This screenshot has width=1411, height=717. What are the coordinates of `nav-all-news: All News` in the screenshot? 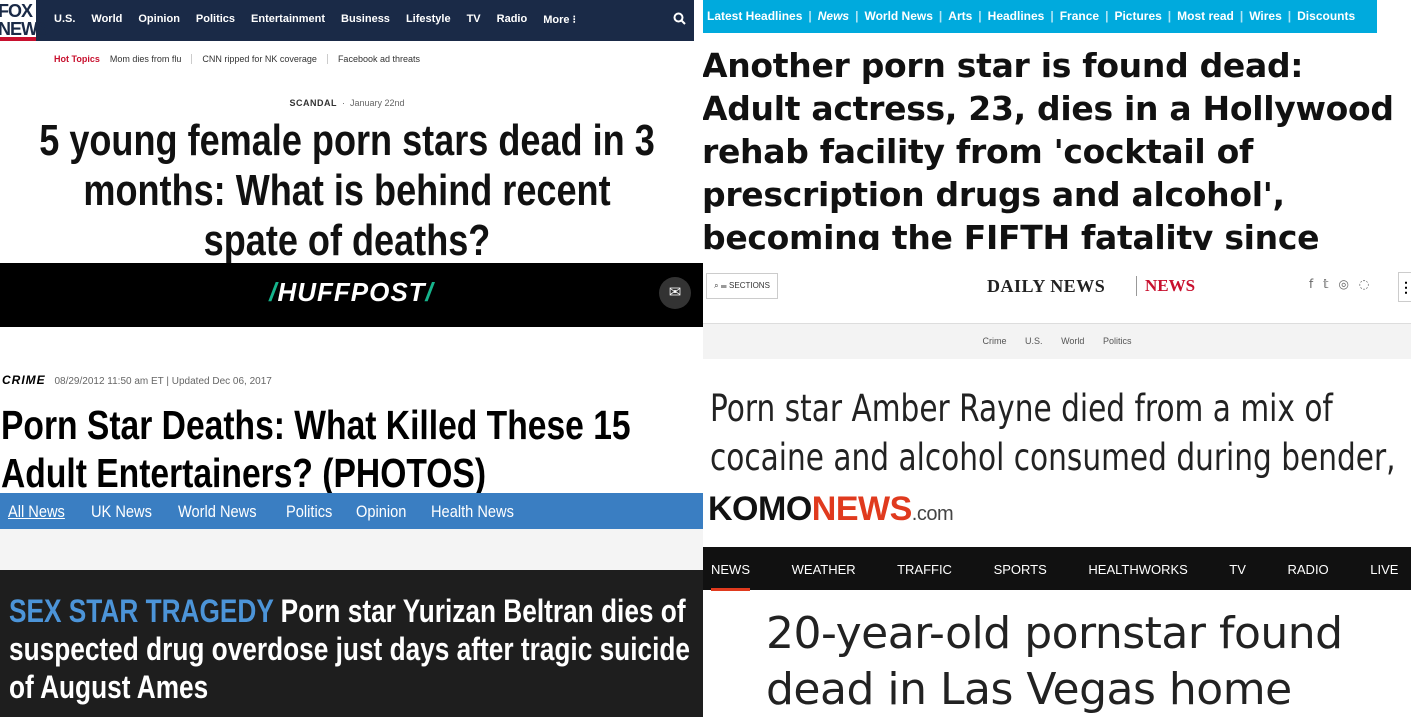 It's located at (36, 512).